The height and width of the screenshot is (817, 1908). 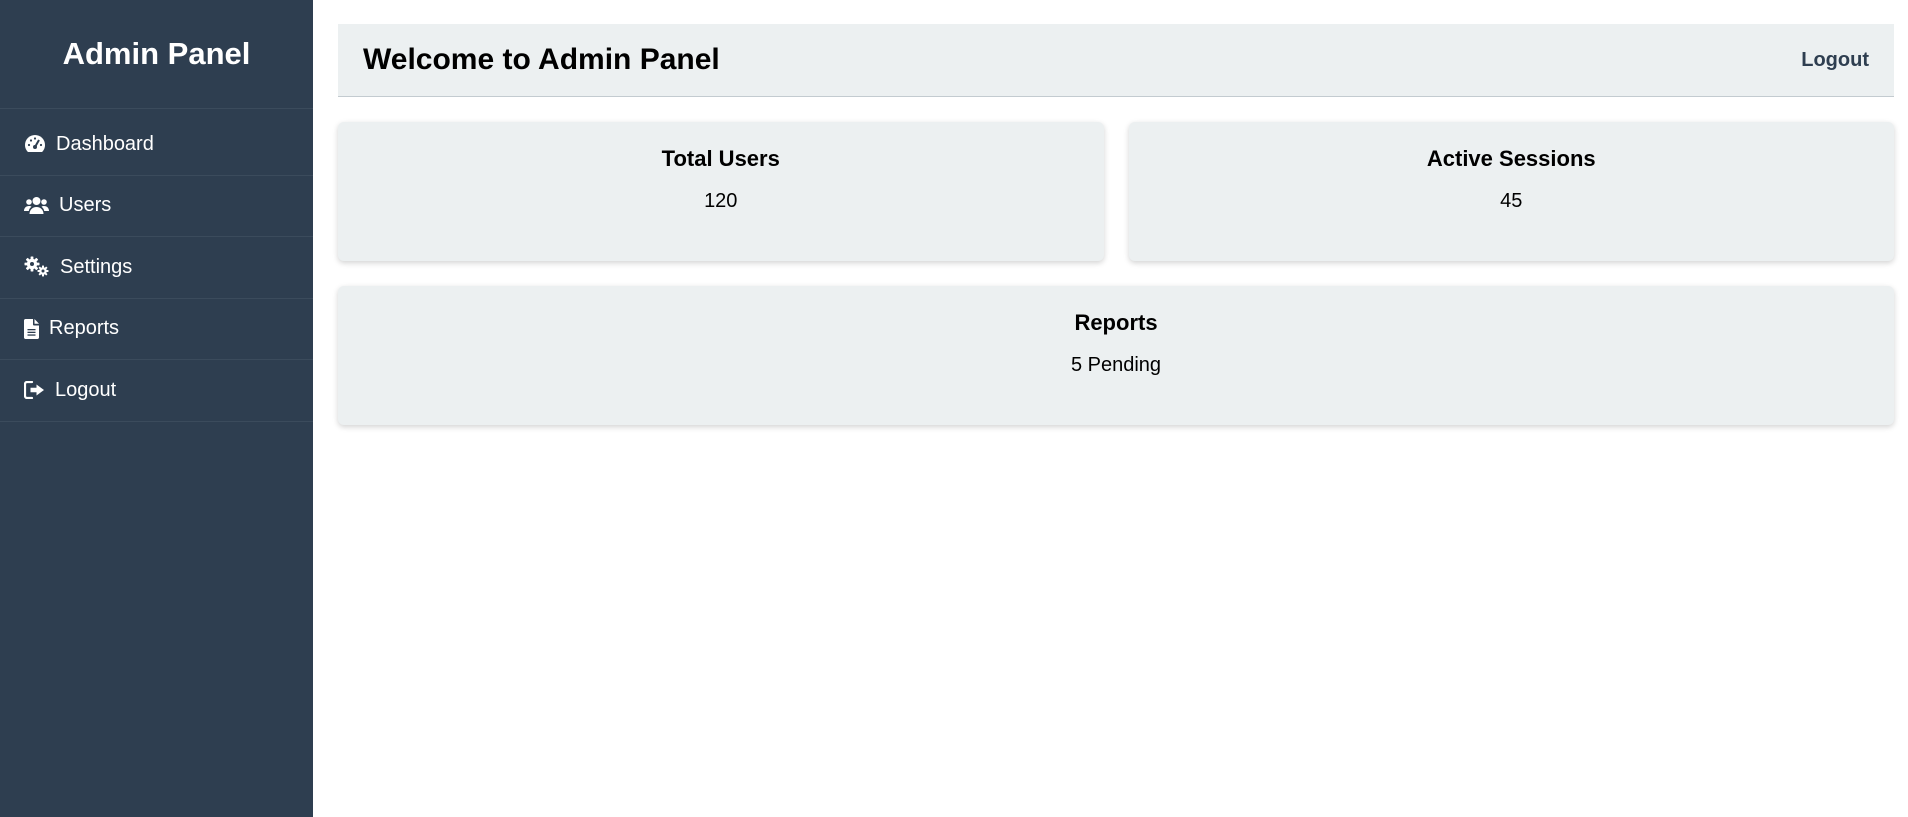 I want to click on card-title: Total Users, so click(x=720, y=158).